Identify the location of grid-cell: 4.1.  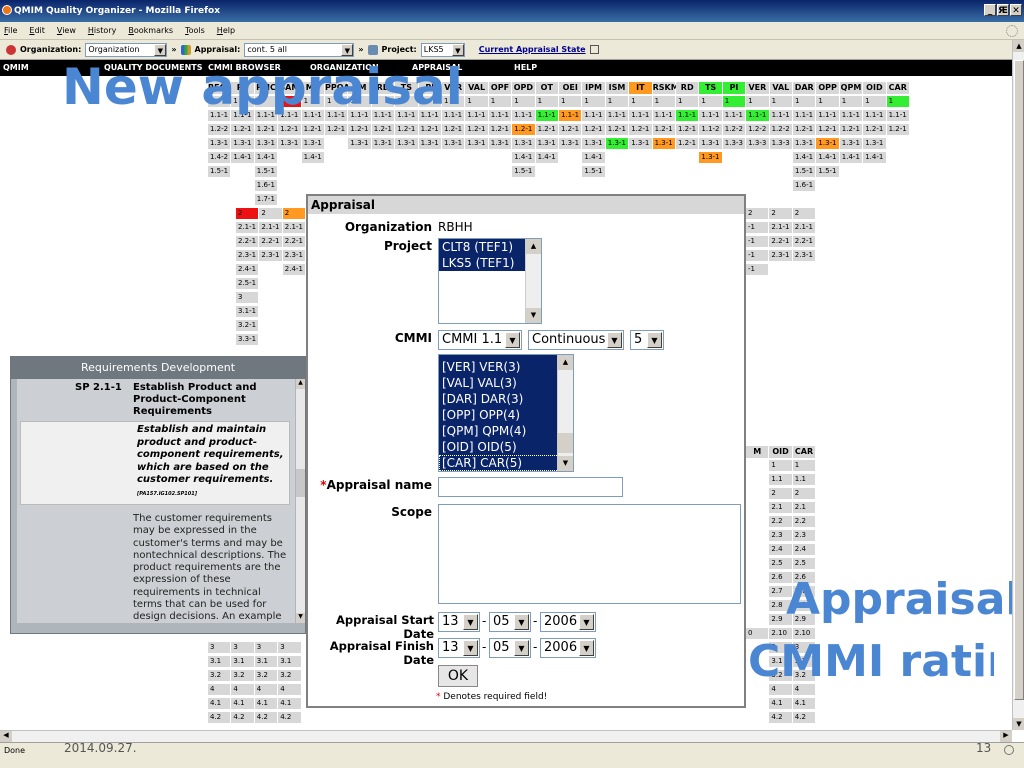
(780, 703).